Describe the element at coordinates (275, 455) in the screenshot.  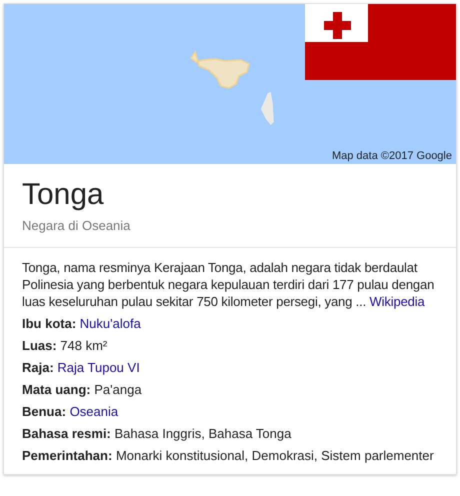
I see `fact-value: Monarki konstitusional, Demokrasi, Sistem parlementer` at that location.